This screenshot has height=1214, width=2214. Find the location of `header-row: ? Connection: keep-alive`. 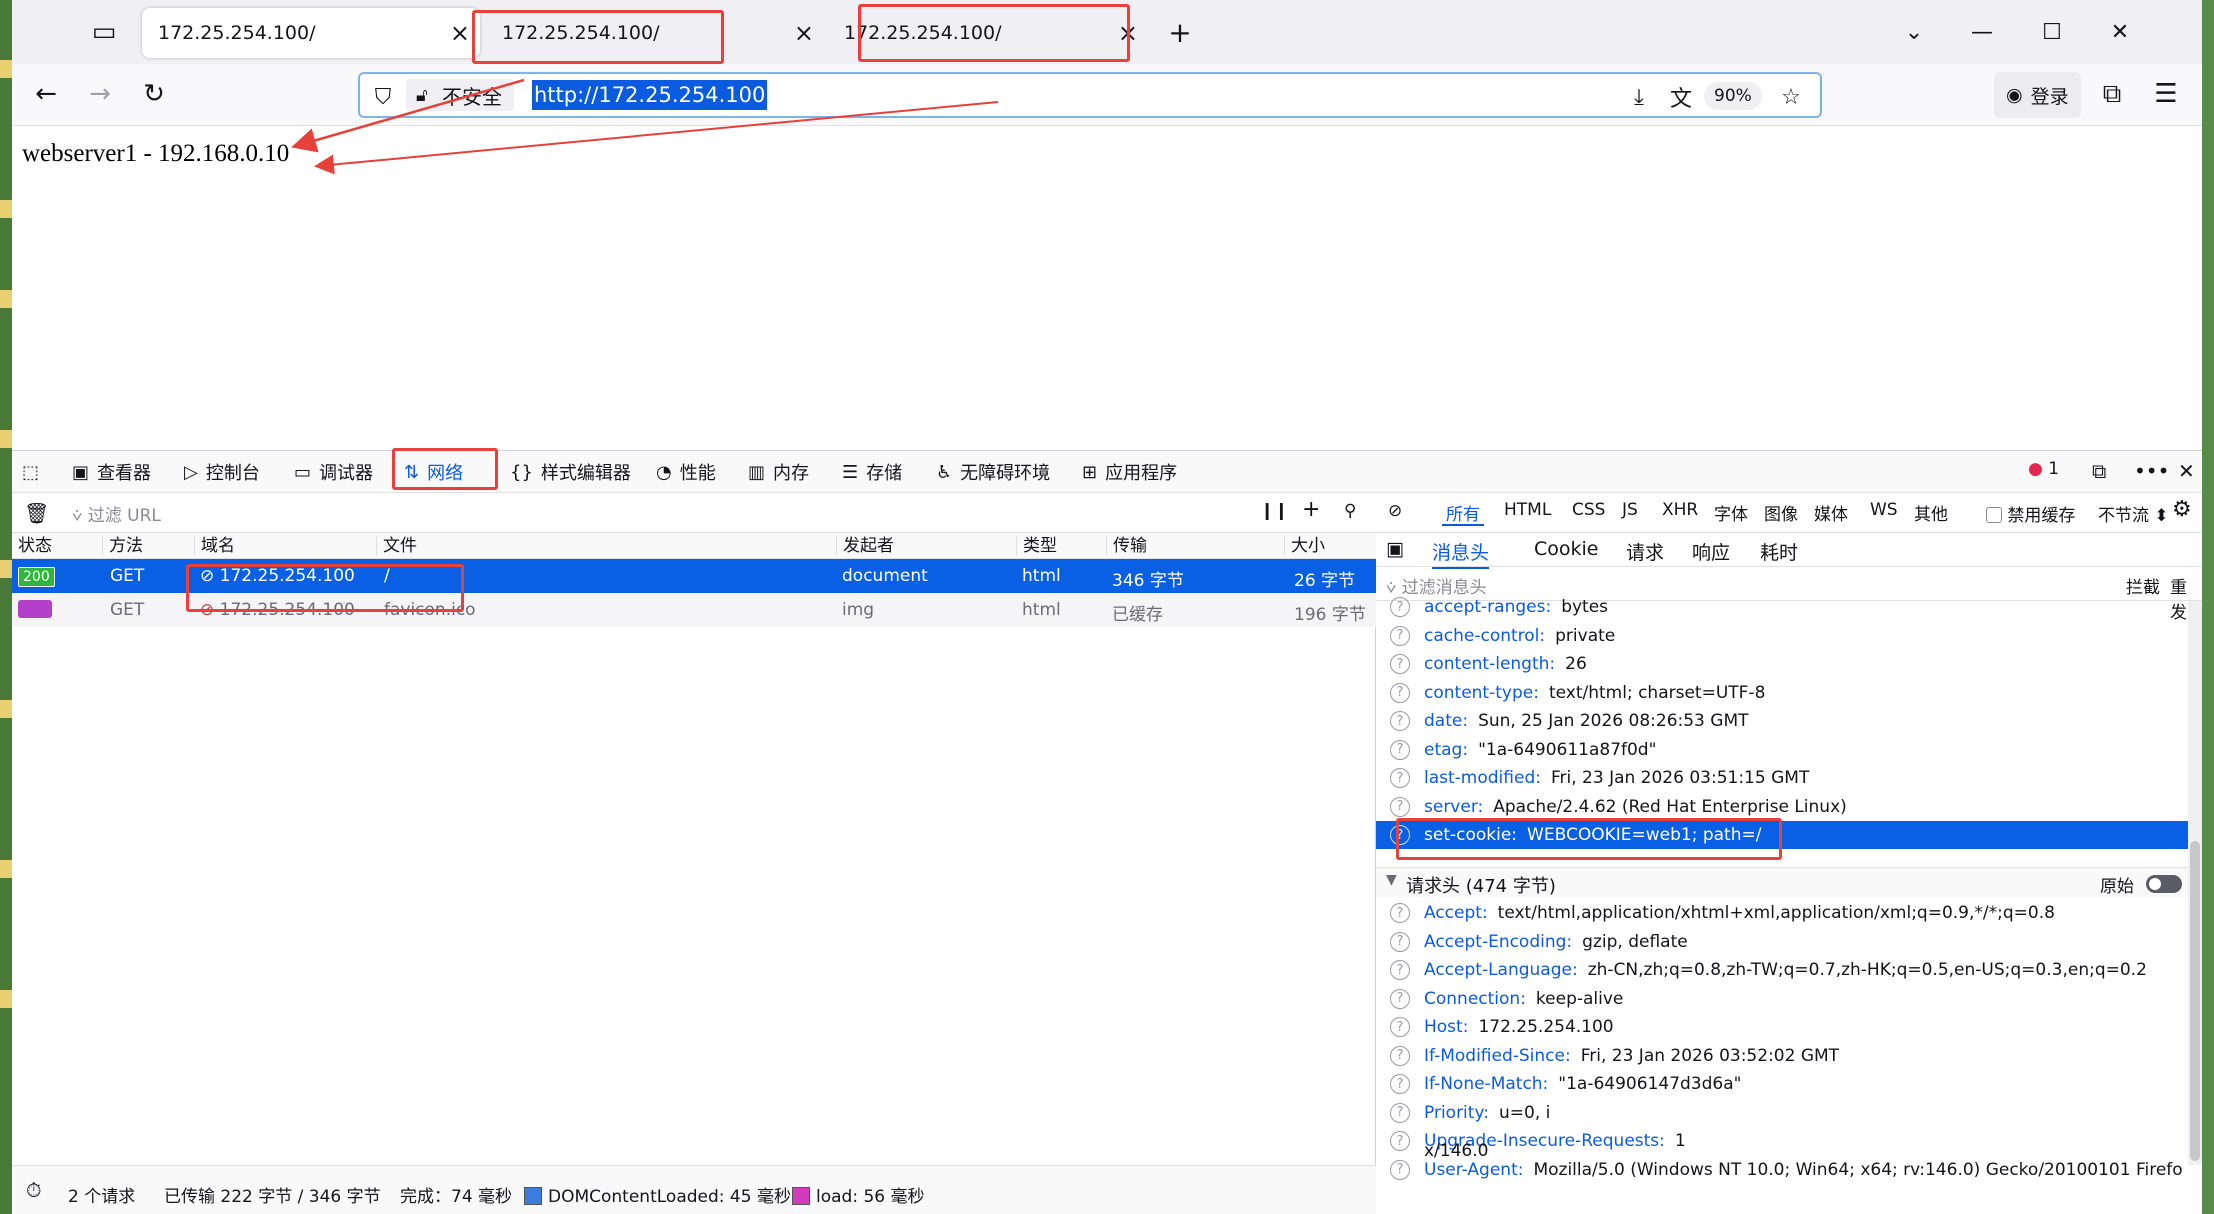

header-row: ? Connection: keep-alive is located at coordinates (1783, 999).